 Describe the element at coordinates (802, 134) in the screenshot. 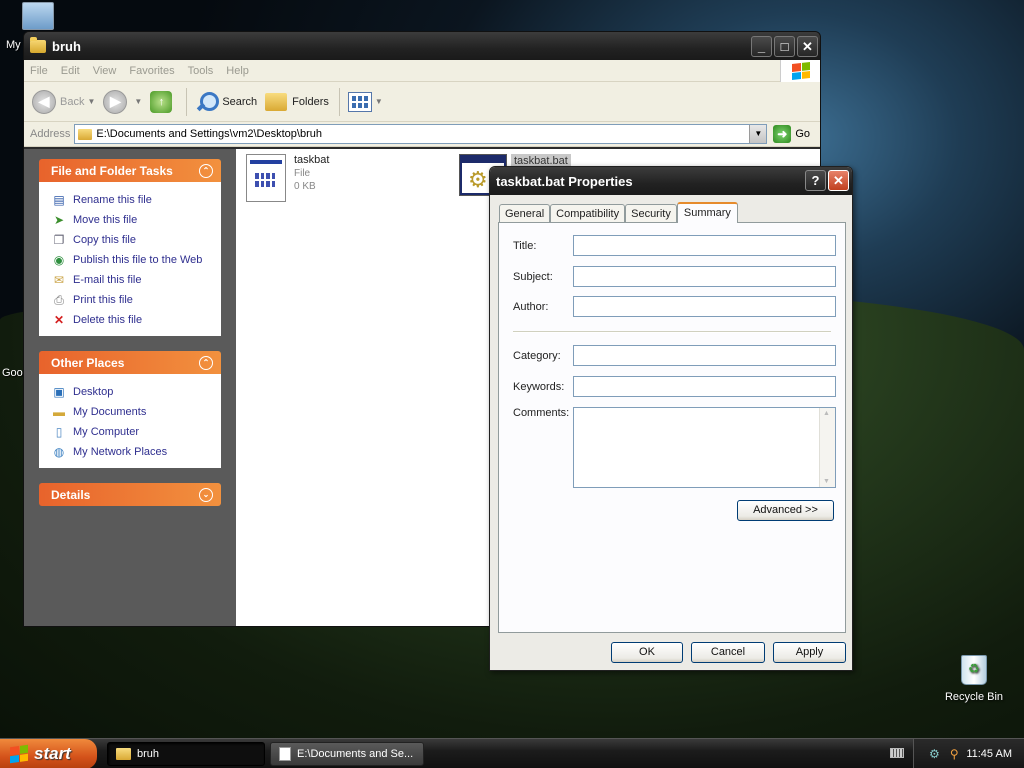

I see `go-label: Go` at that location.